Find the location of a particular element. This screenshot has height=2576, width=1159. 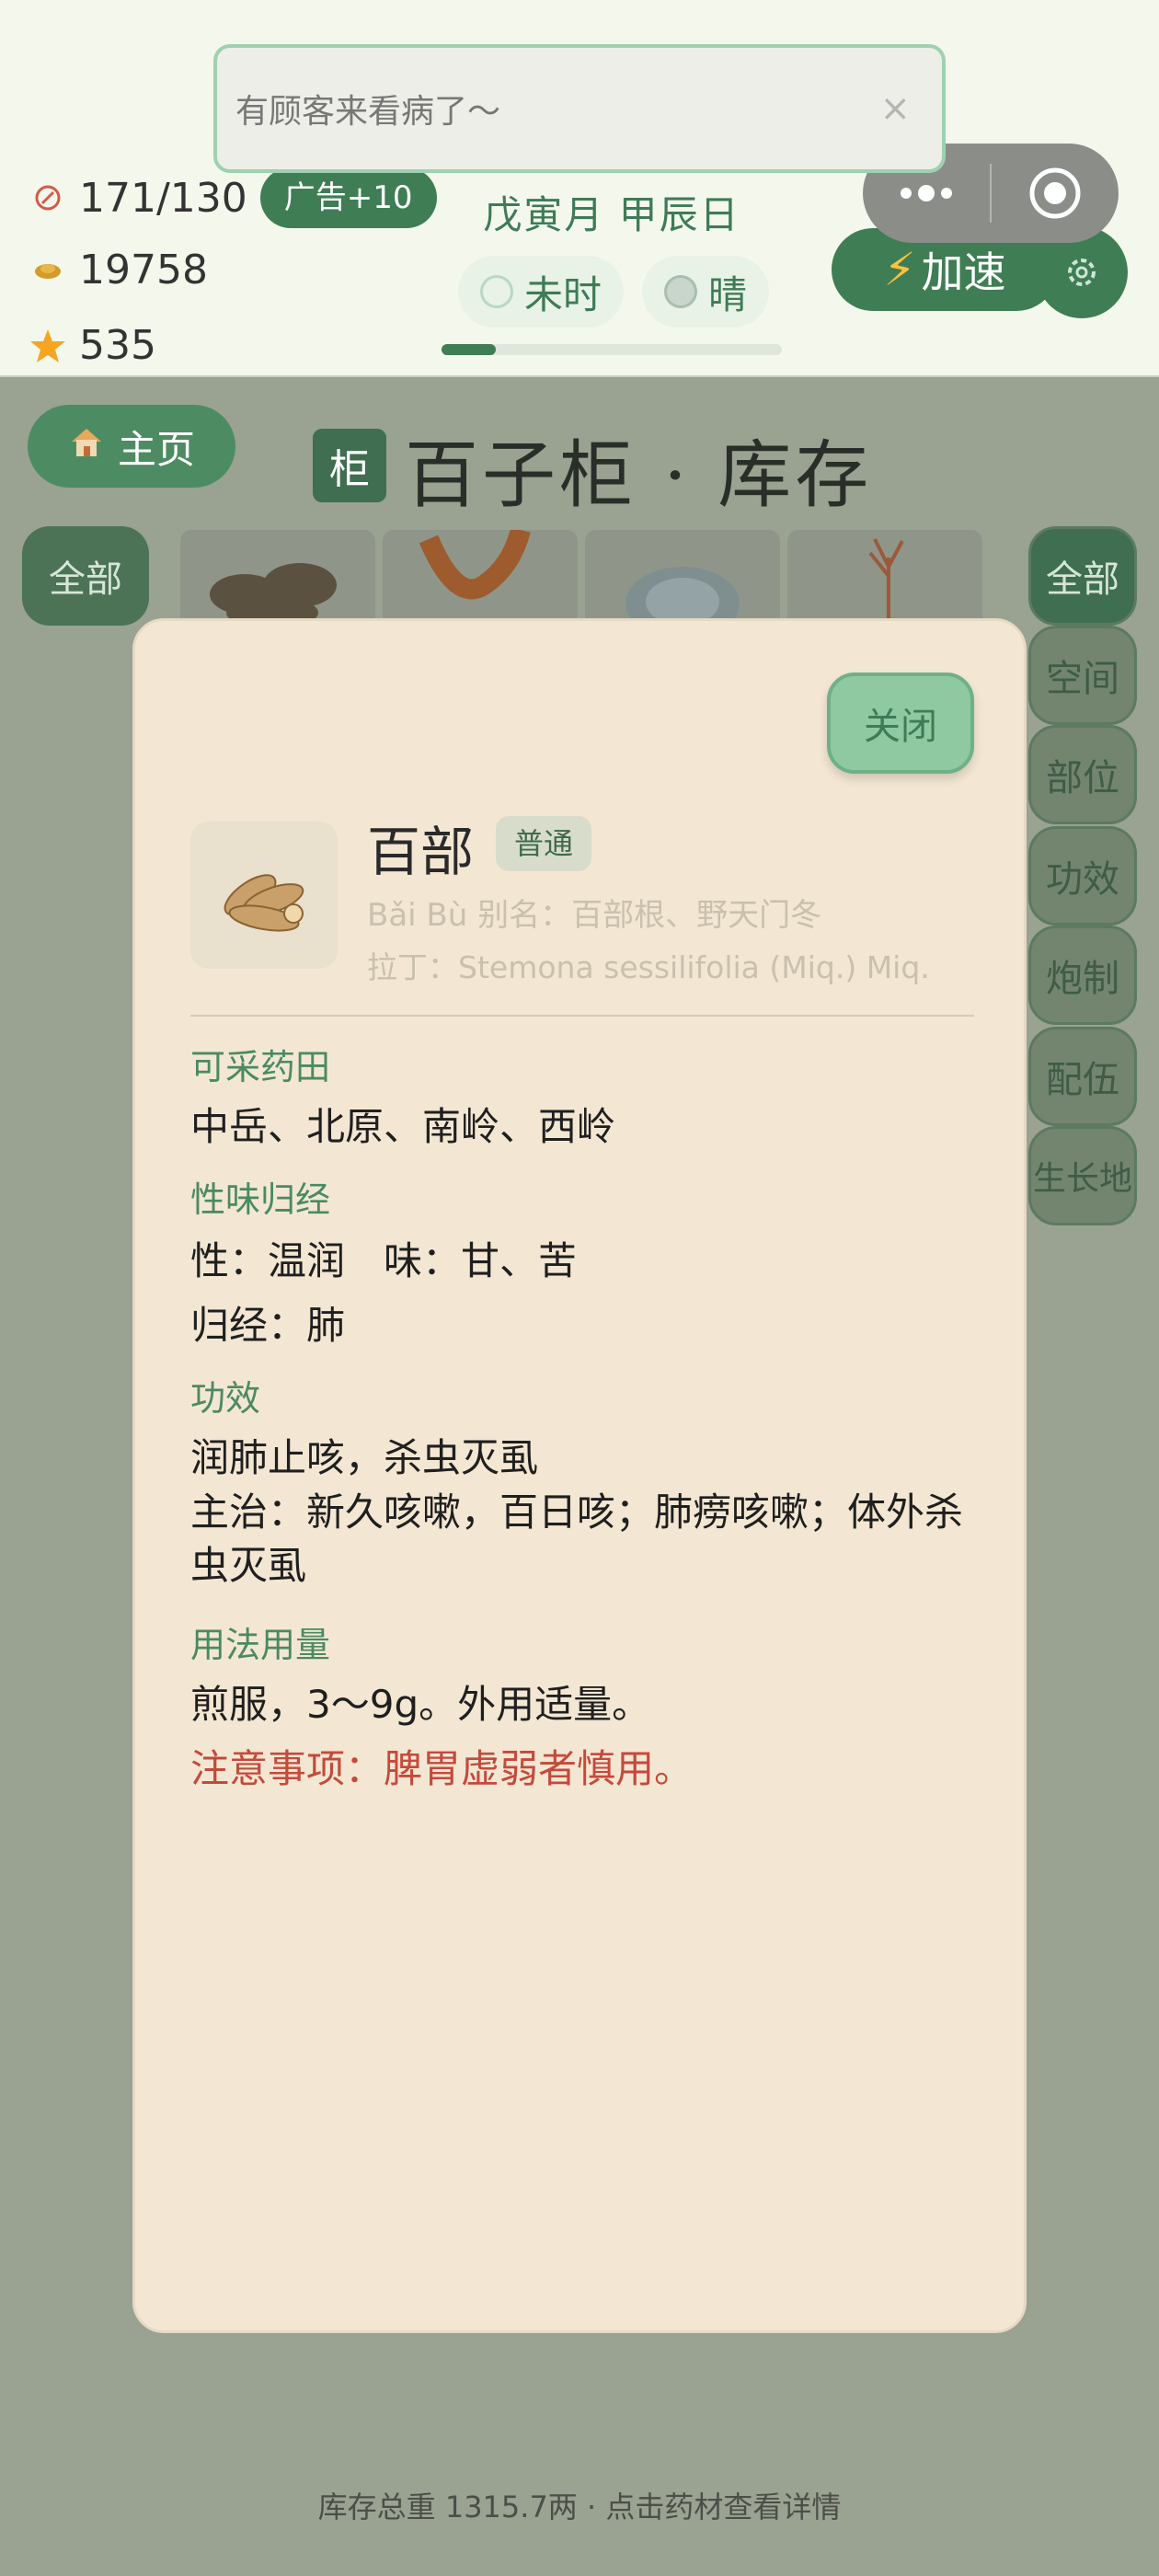

effect-text: 润肺止咳，杀虫灭虱 is located at coordinates (364, 1457).